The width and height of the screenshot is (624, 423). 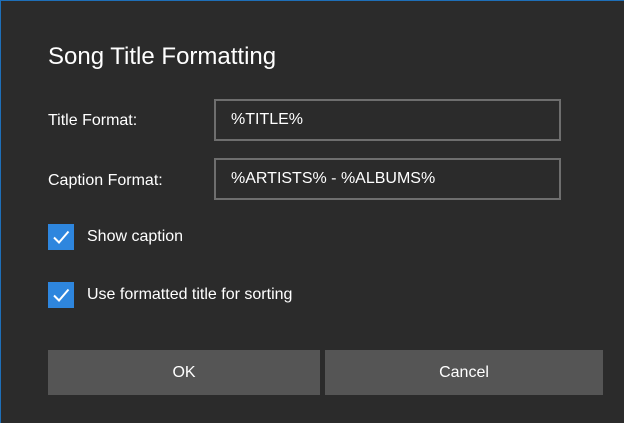 I want to click on show-caption-checkbox, so click(x=61, y=237).